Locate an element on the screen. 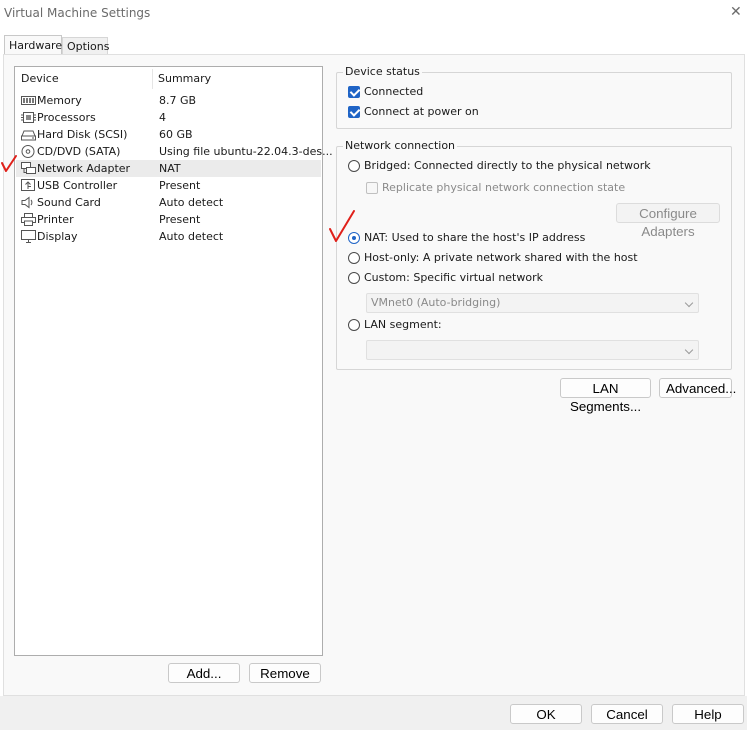 The height and width of the screenshot is (730, 747). device-row-memory: Memory 8.7 GB is located at coordinates (168, 100).